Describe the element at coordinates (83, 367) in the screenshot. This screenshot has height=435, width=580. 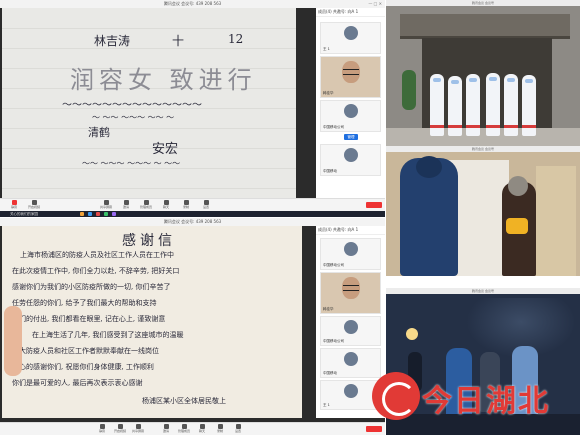
I see `letter-line: 真心的感谢你们, 祝愿你们身体健康, 工作顺利` at that location.